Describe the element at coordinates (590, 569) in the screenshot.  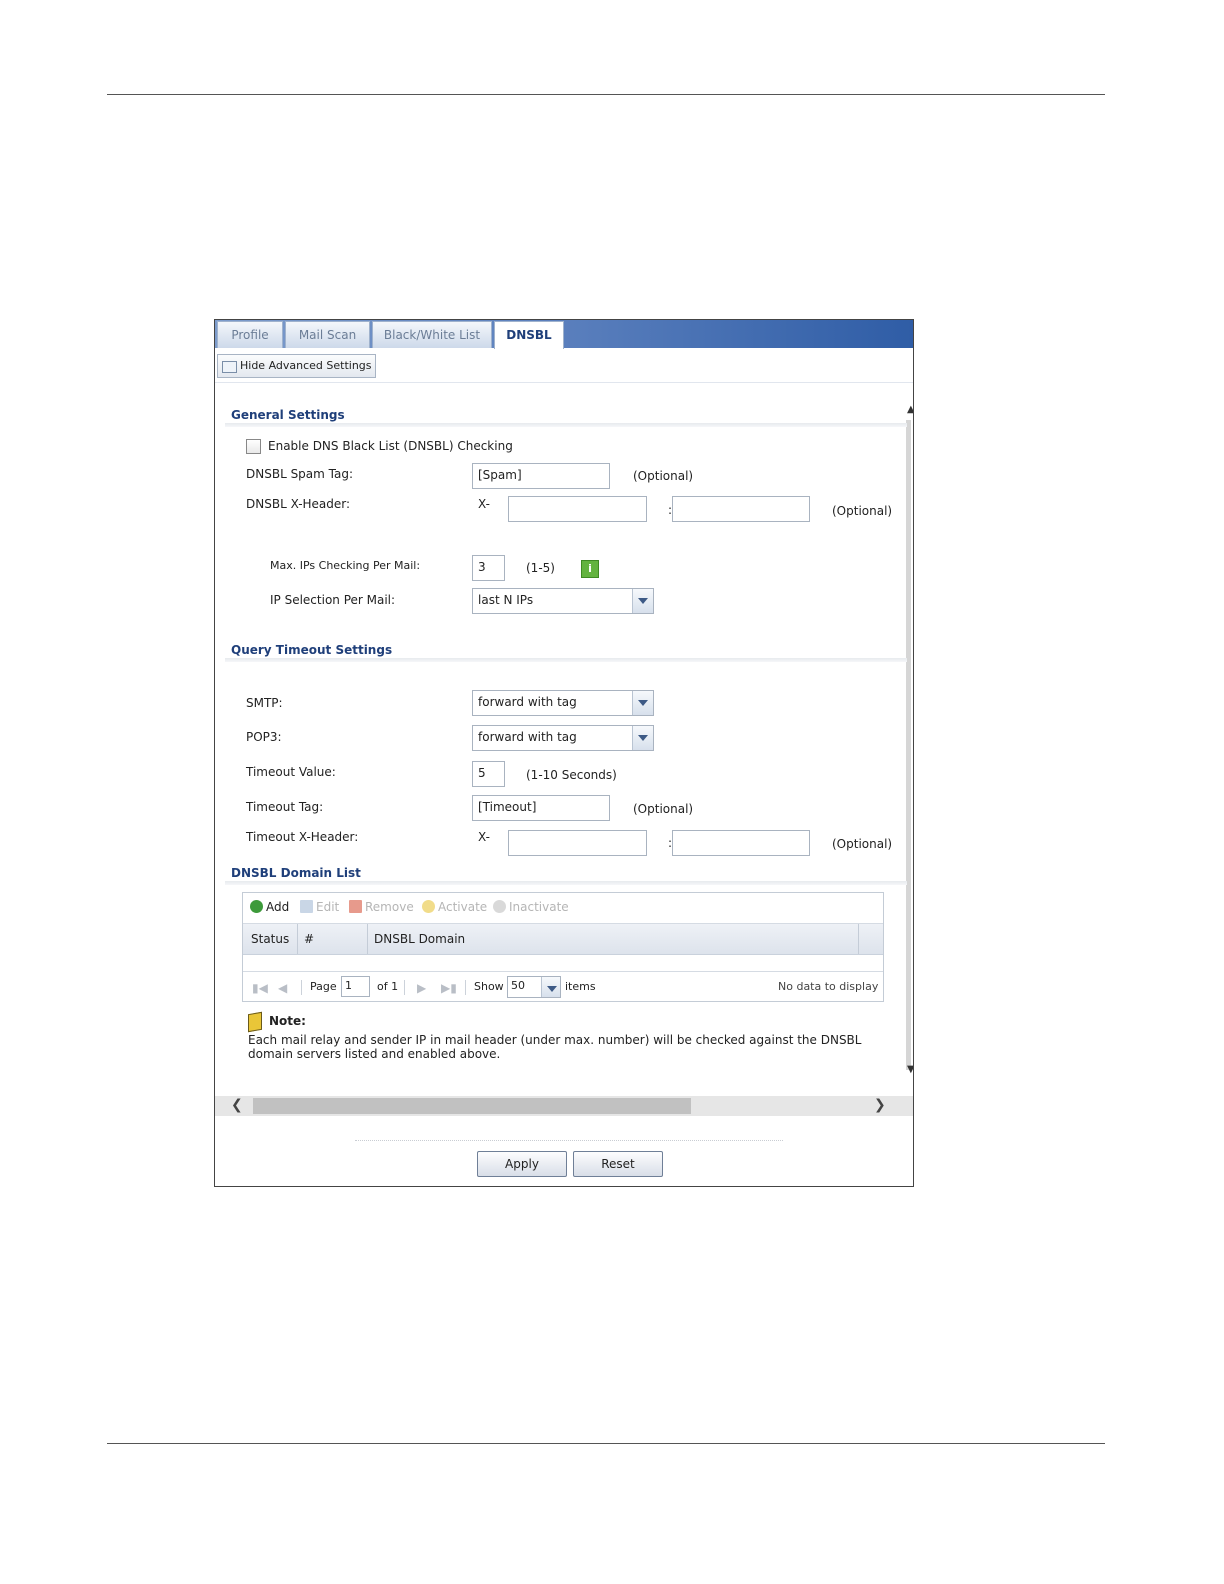
I see `info-icon: i` at that location.